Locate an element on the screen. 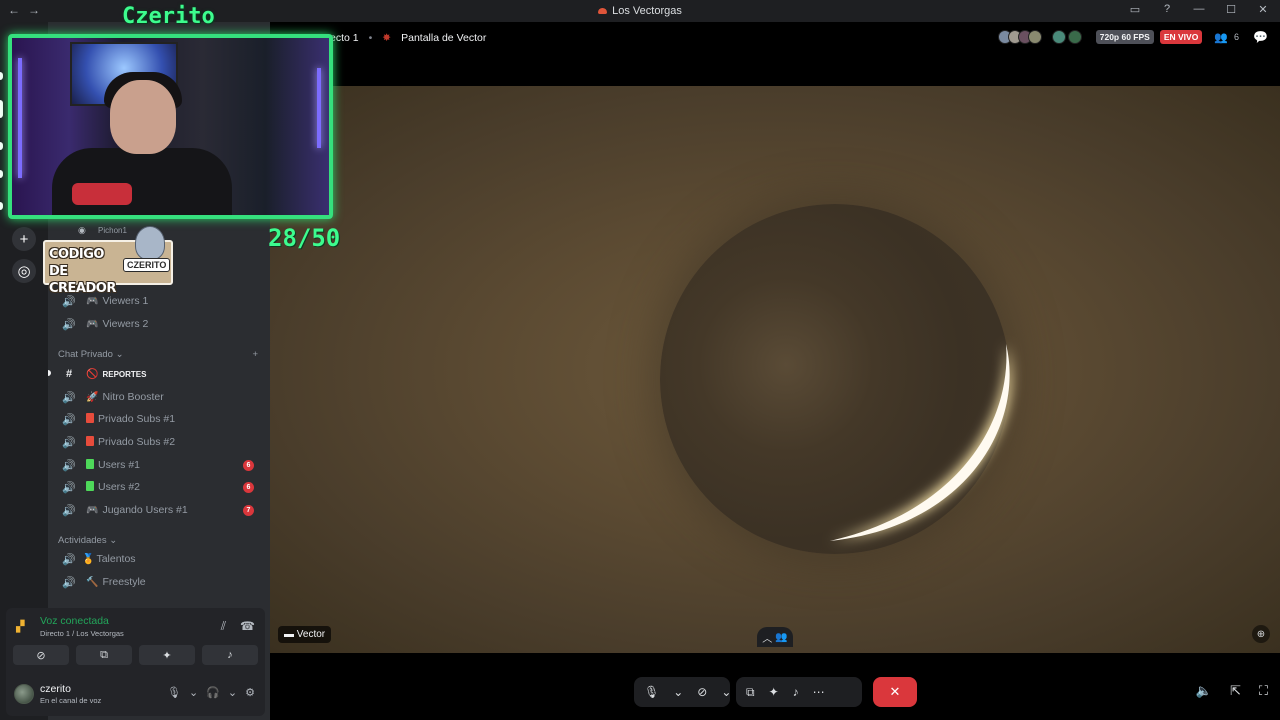  close-icon: ✕ is located at coordinates (1263, 9).